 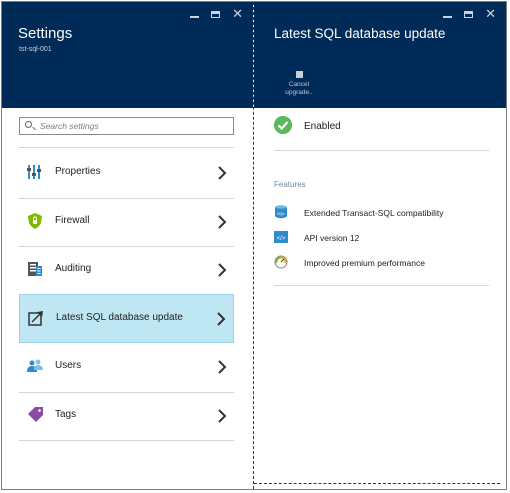 I want to click on search-icon, so click(x=28, y=124).